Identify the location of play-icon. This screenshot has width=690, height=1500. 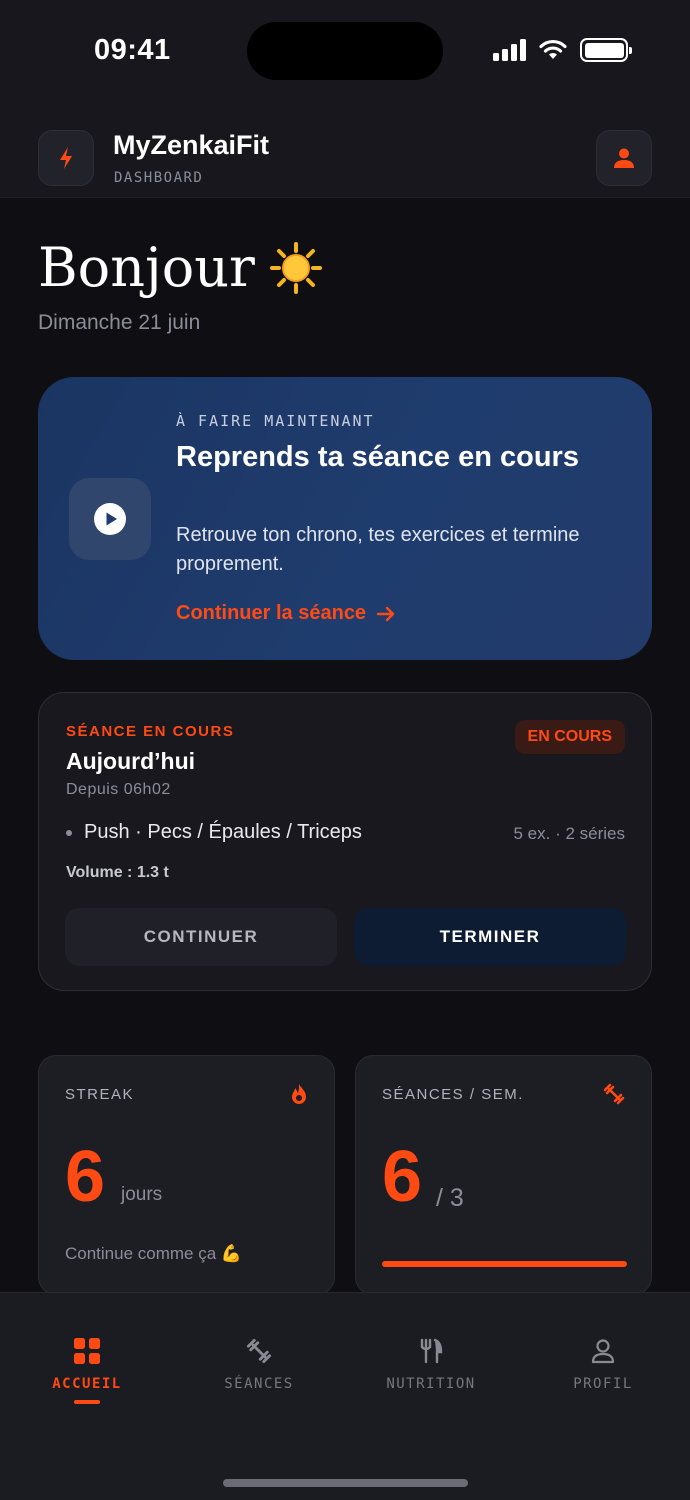
(110, 519).